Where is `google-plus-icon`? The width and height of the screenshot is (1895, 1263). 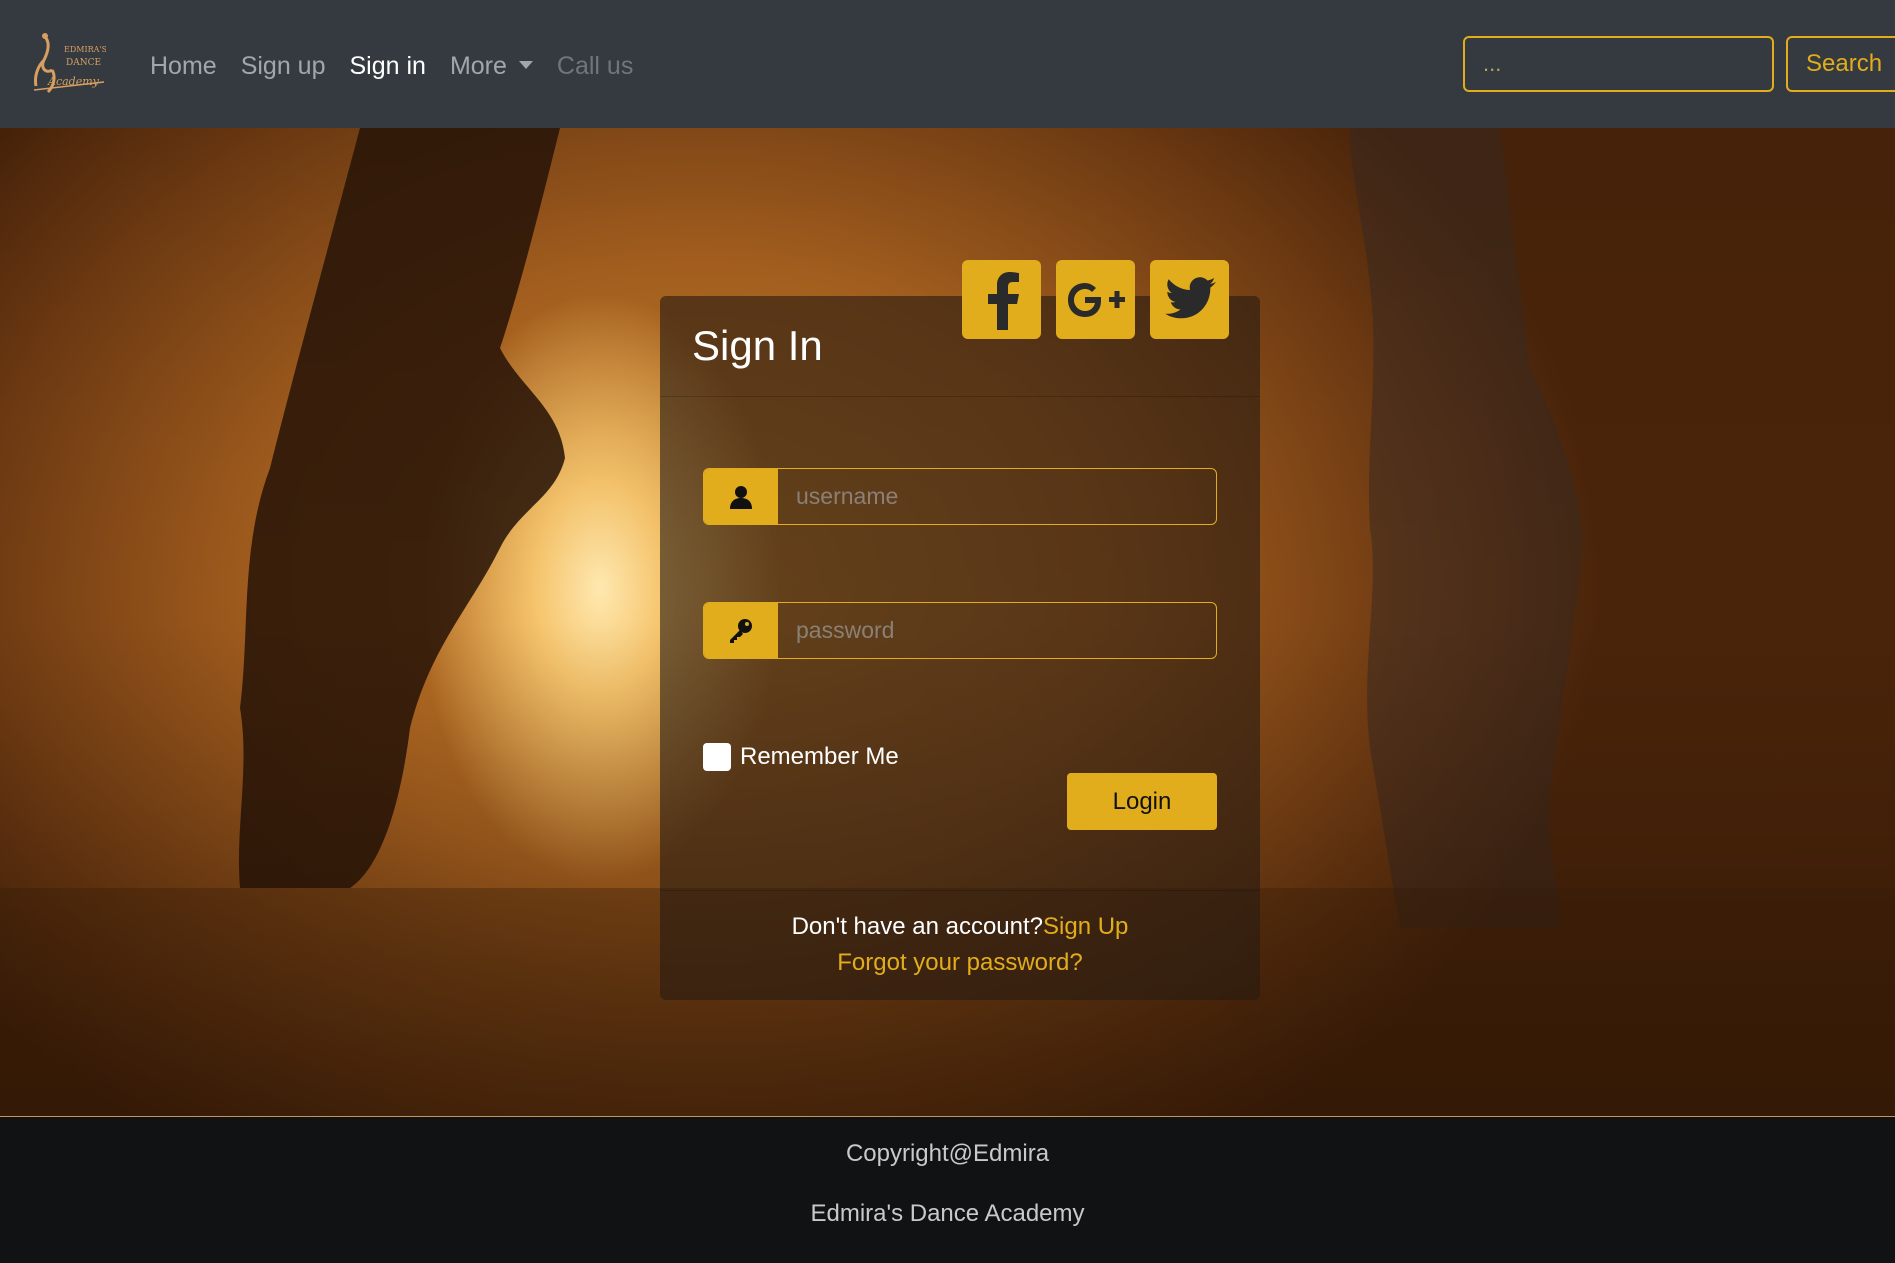
google-plus-icon is located at coordinates (1096, 299).